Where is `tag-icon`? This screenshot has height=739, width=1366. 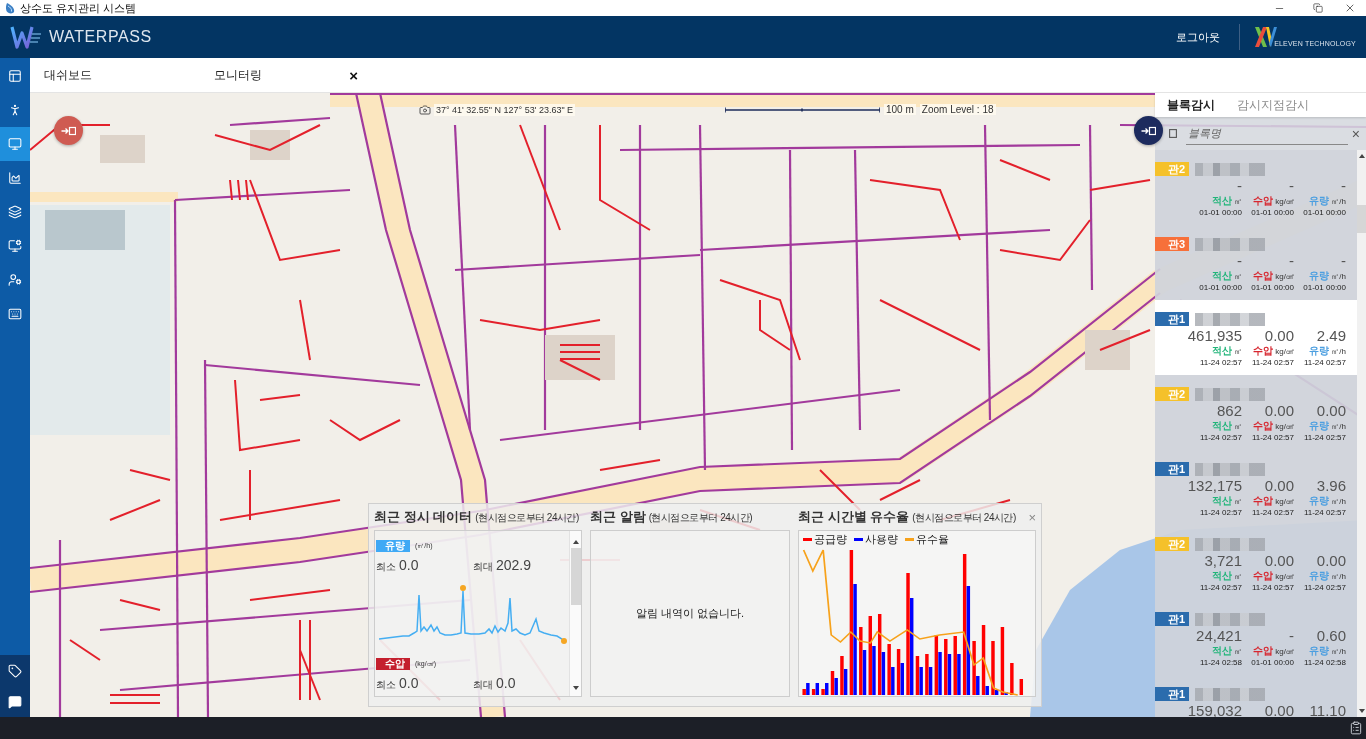 tag-icon is located at coordinates (15, 670).